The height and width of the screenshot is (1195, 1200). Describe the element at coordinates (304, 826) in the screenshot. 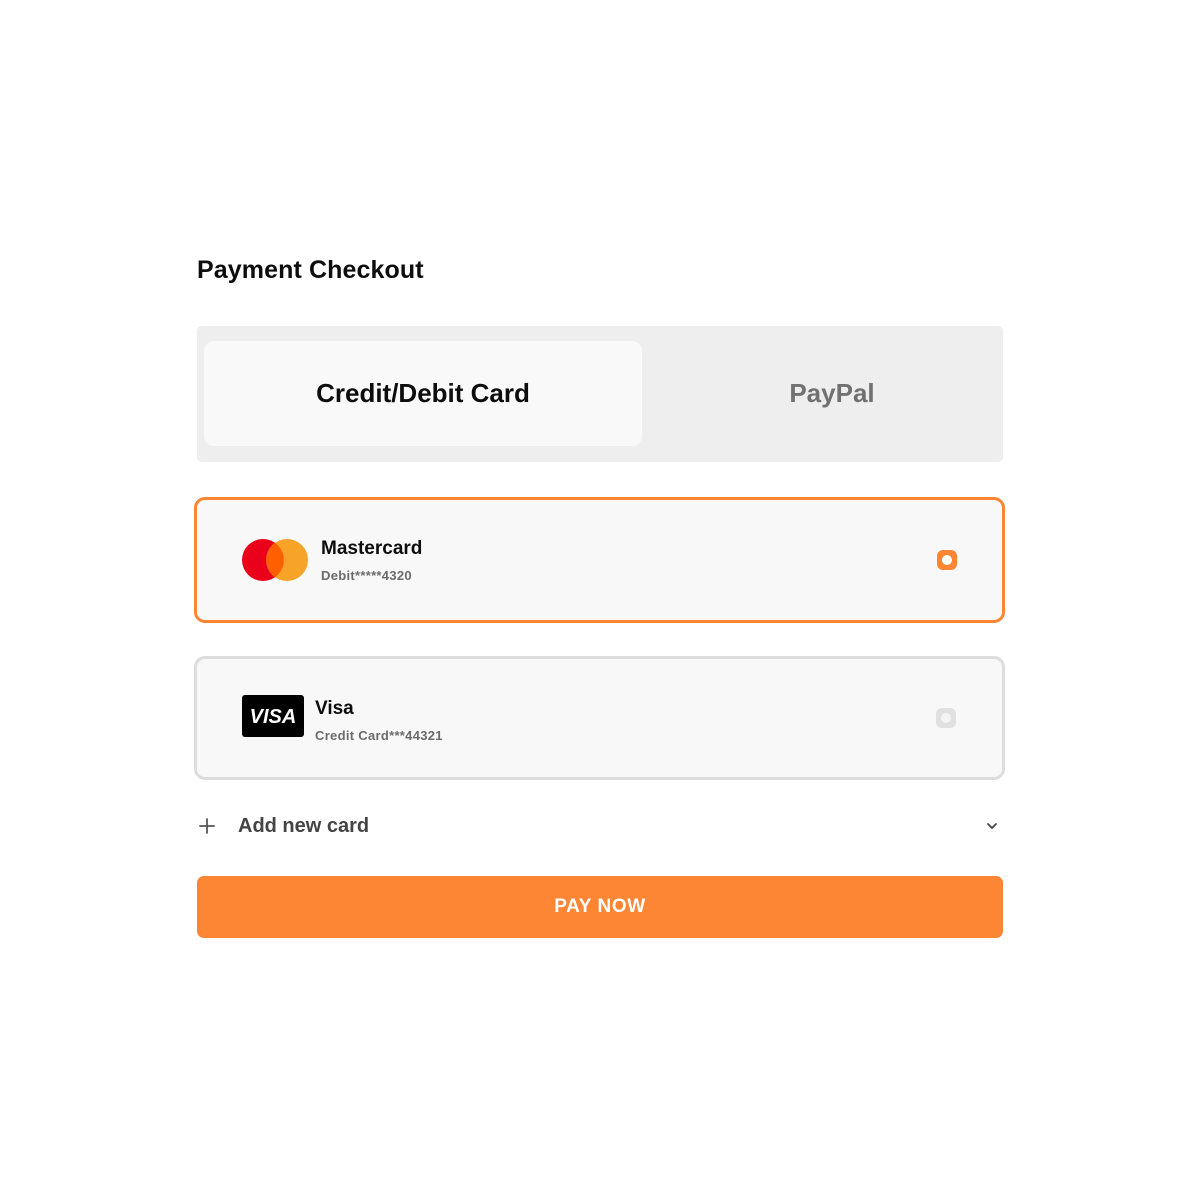

I see `add-new-card-label: Add new card` at that location.